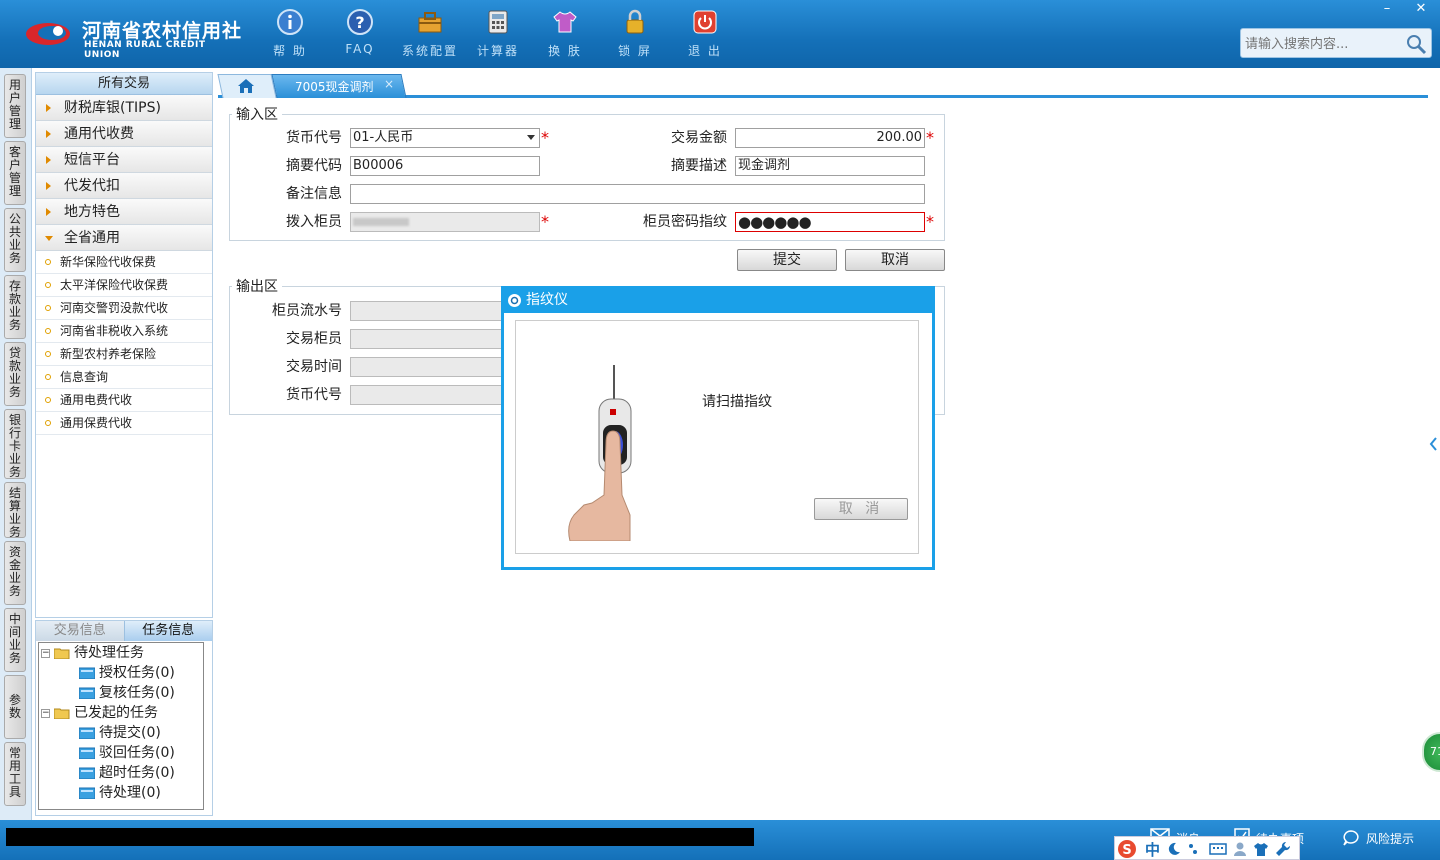 This screenshot has width=1440, height=860. I want to click on tree-label: 待处理(0), so click(130, 793).